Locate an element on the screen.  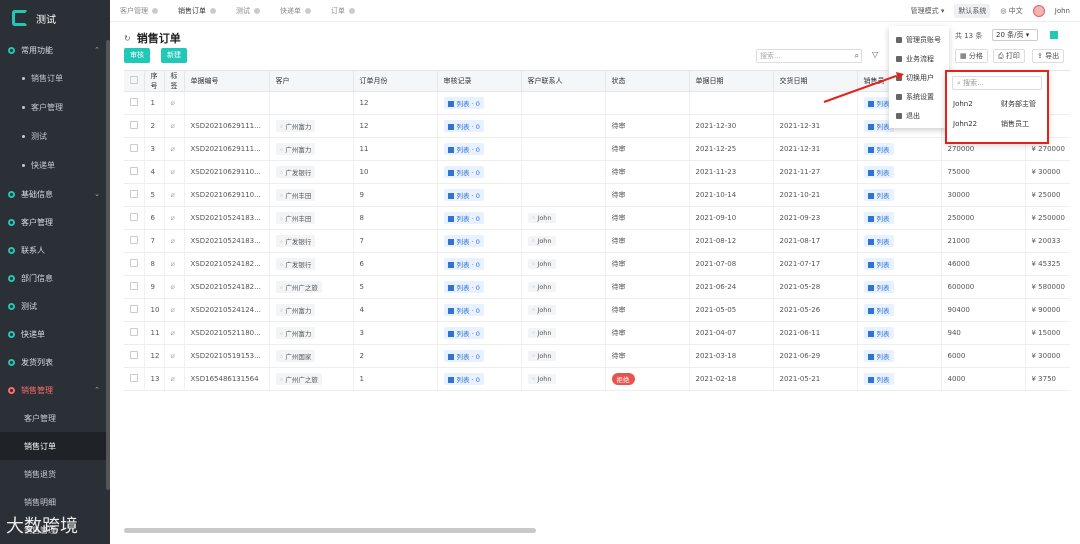
column-header: 序号 is located at coordinates (154, 81).